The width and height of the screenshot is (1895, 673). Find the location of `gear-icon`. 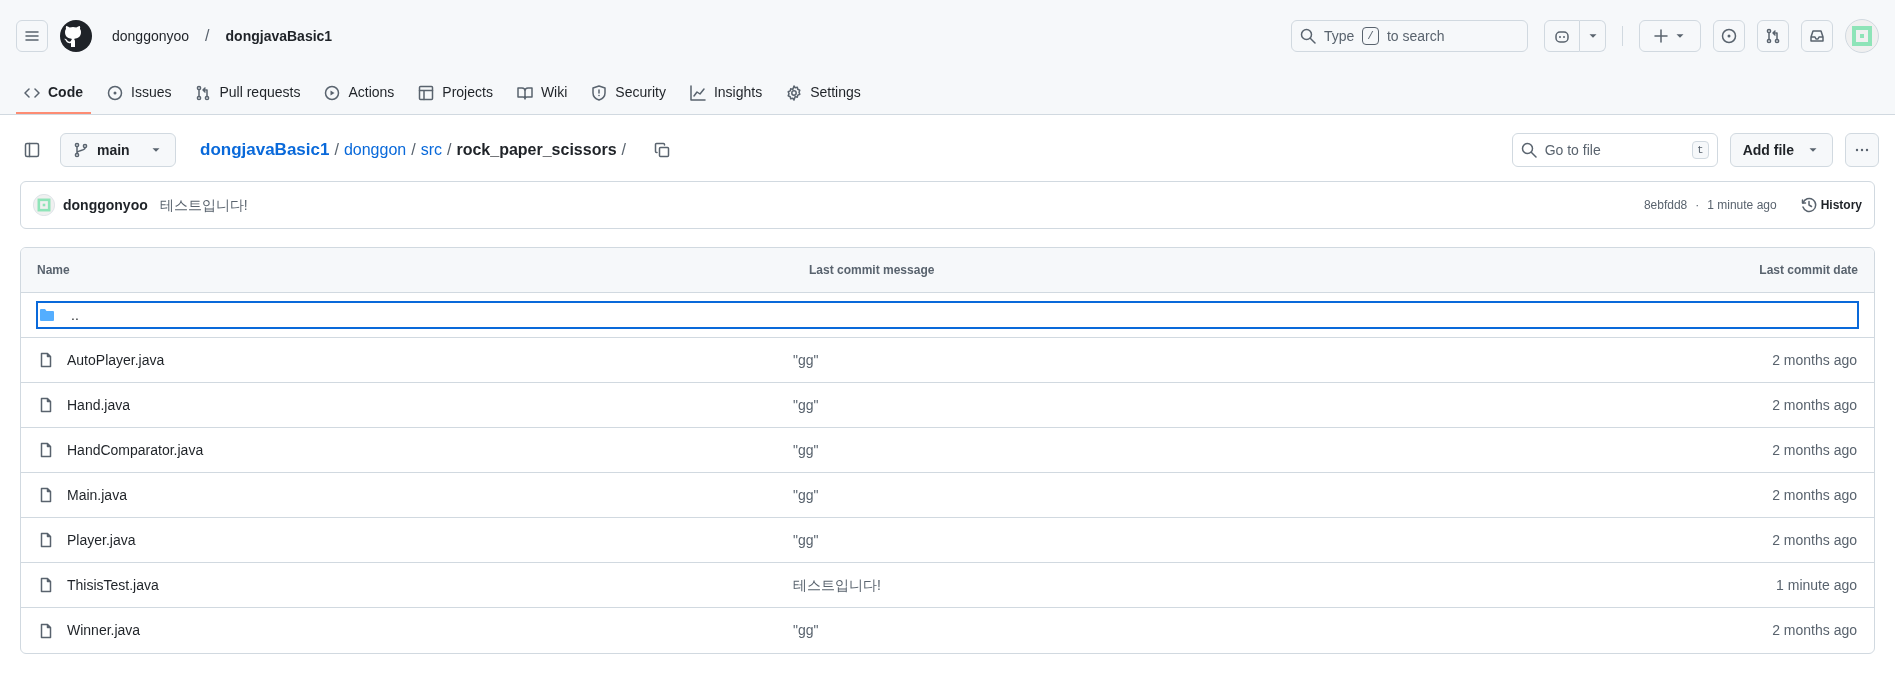

gear-icon is located at coordinates (794, 92).